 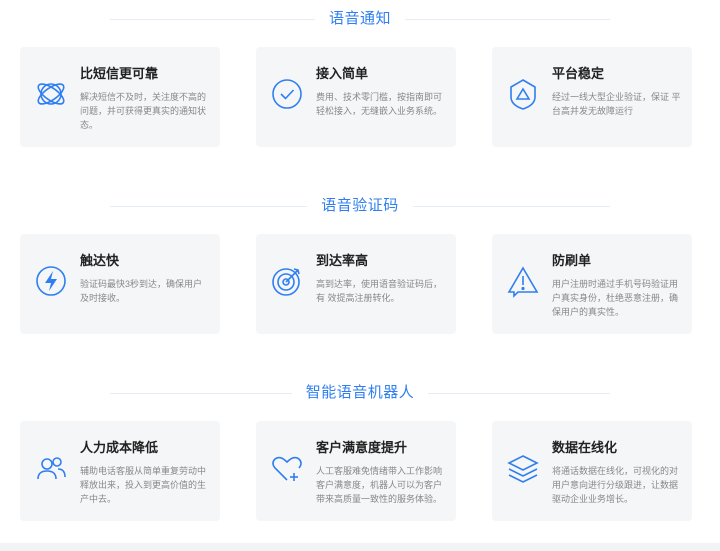 What do you see at coordinates (379, 291) in the screenshot?
I see `card-description: 高到达率，使用语音验证码后，有 效提高注册转化。` at bounding box center [379, 291].